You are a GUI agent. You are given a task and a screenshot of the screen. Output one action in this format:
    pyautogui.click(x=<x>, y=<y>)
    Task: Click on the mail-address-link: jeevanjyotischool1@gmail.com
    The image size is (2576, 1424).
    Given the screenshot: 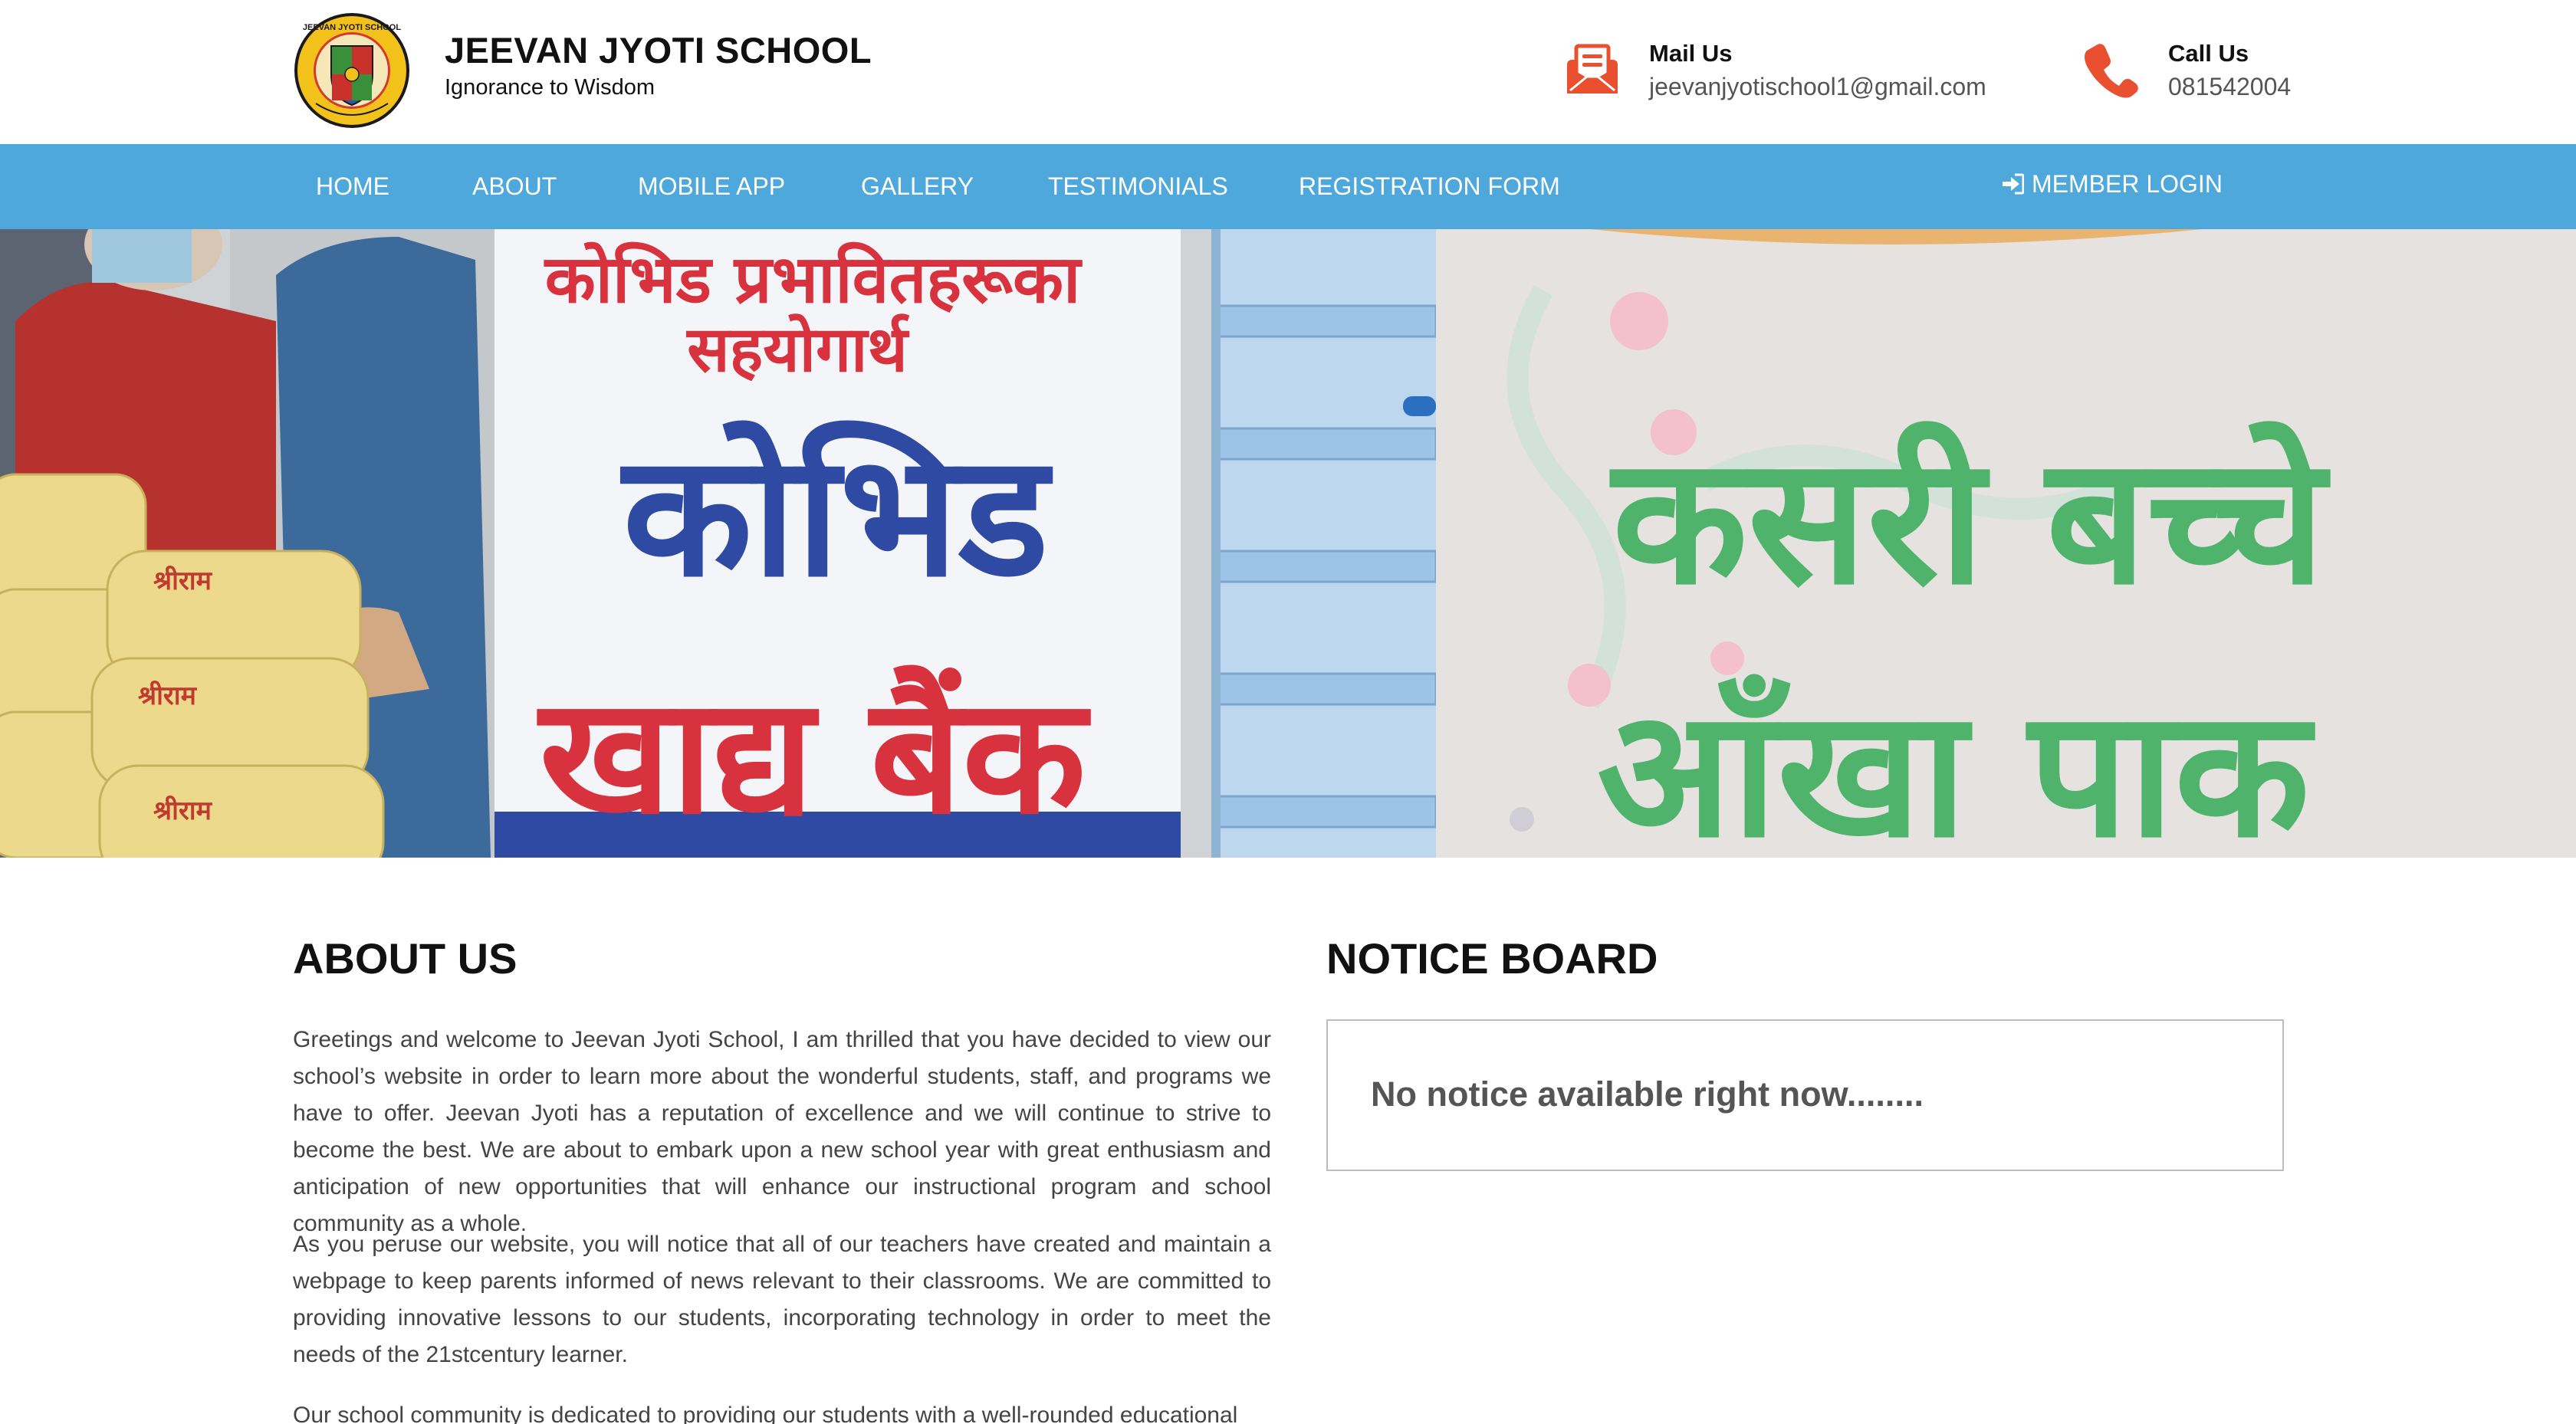 What is the action you would take?
    pyautogui.click(x=1818, y=87)
    